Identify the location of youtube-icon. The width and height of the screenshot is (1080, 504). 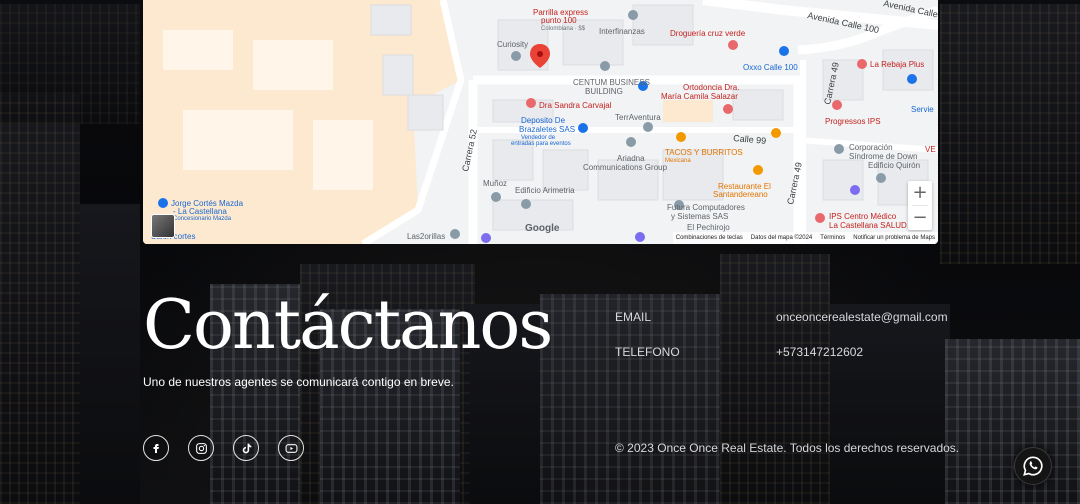
(291, 448).